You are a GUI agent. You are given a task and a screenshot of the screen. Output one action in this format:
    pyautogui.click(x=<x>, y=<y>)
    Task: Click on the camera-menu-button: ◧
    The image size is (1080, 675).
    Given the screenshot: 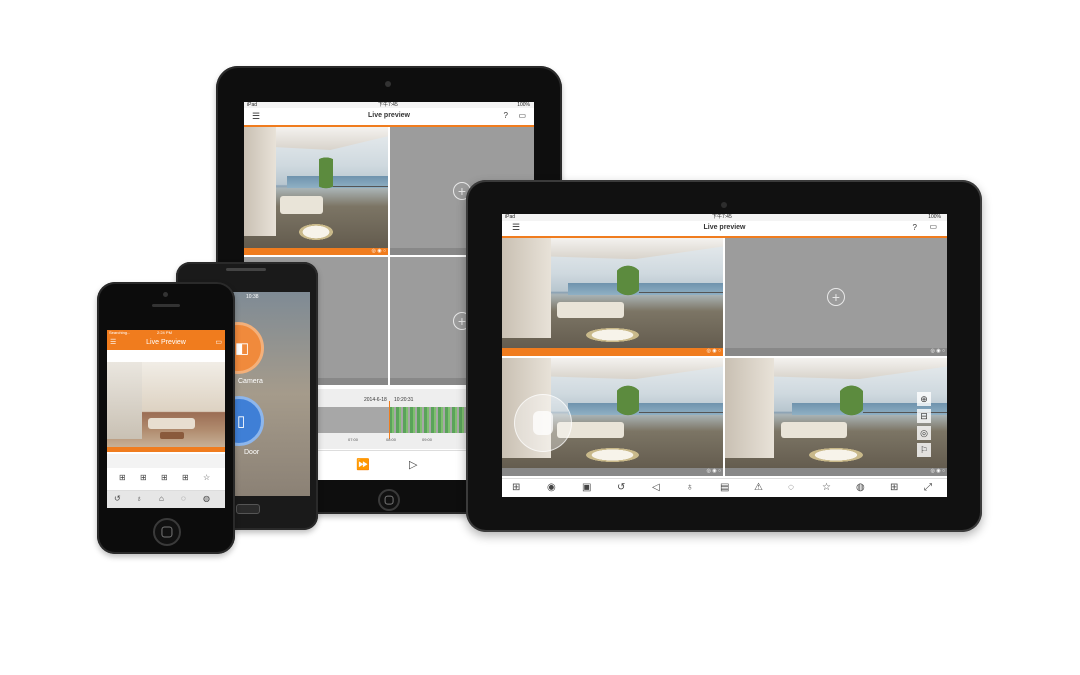 What is the action you would take?
    pyautogui.click(x=248, y=348)
    